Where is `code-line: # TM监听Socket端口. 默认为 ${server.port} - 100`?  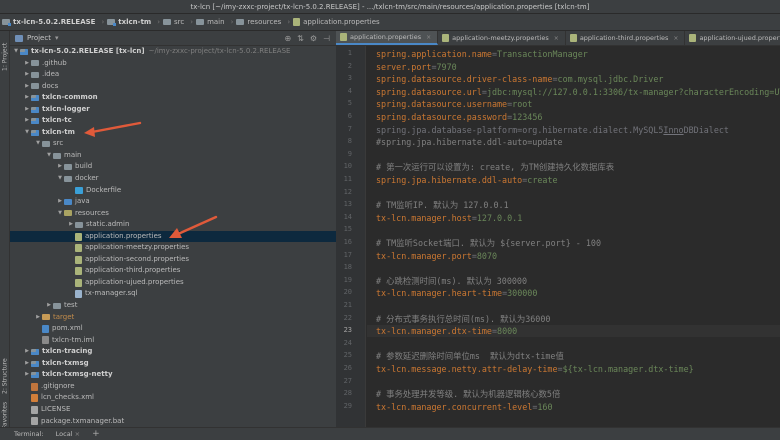 code-line: # TM监听Socket端口. 默认为 ${server.port} - 100 is located at coordinates (488, 243).